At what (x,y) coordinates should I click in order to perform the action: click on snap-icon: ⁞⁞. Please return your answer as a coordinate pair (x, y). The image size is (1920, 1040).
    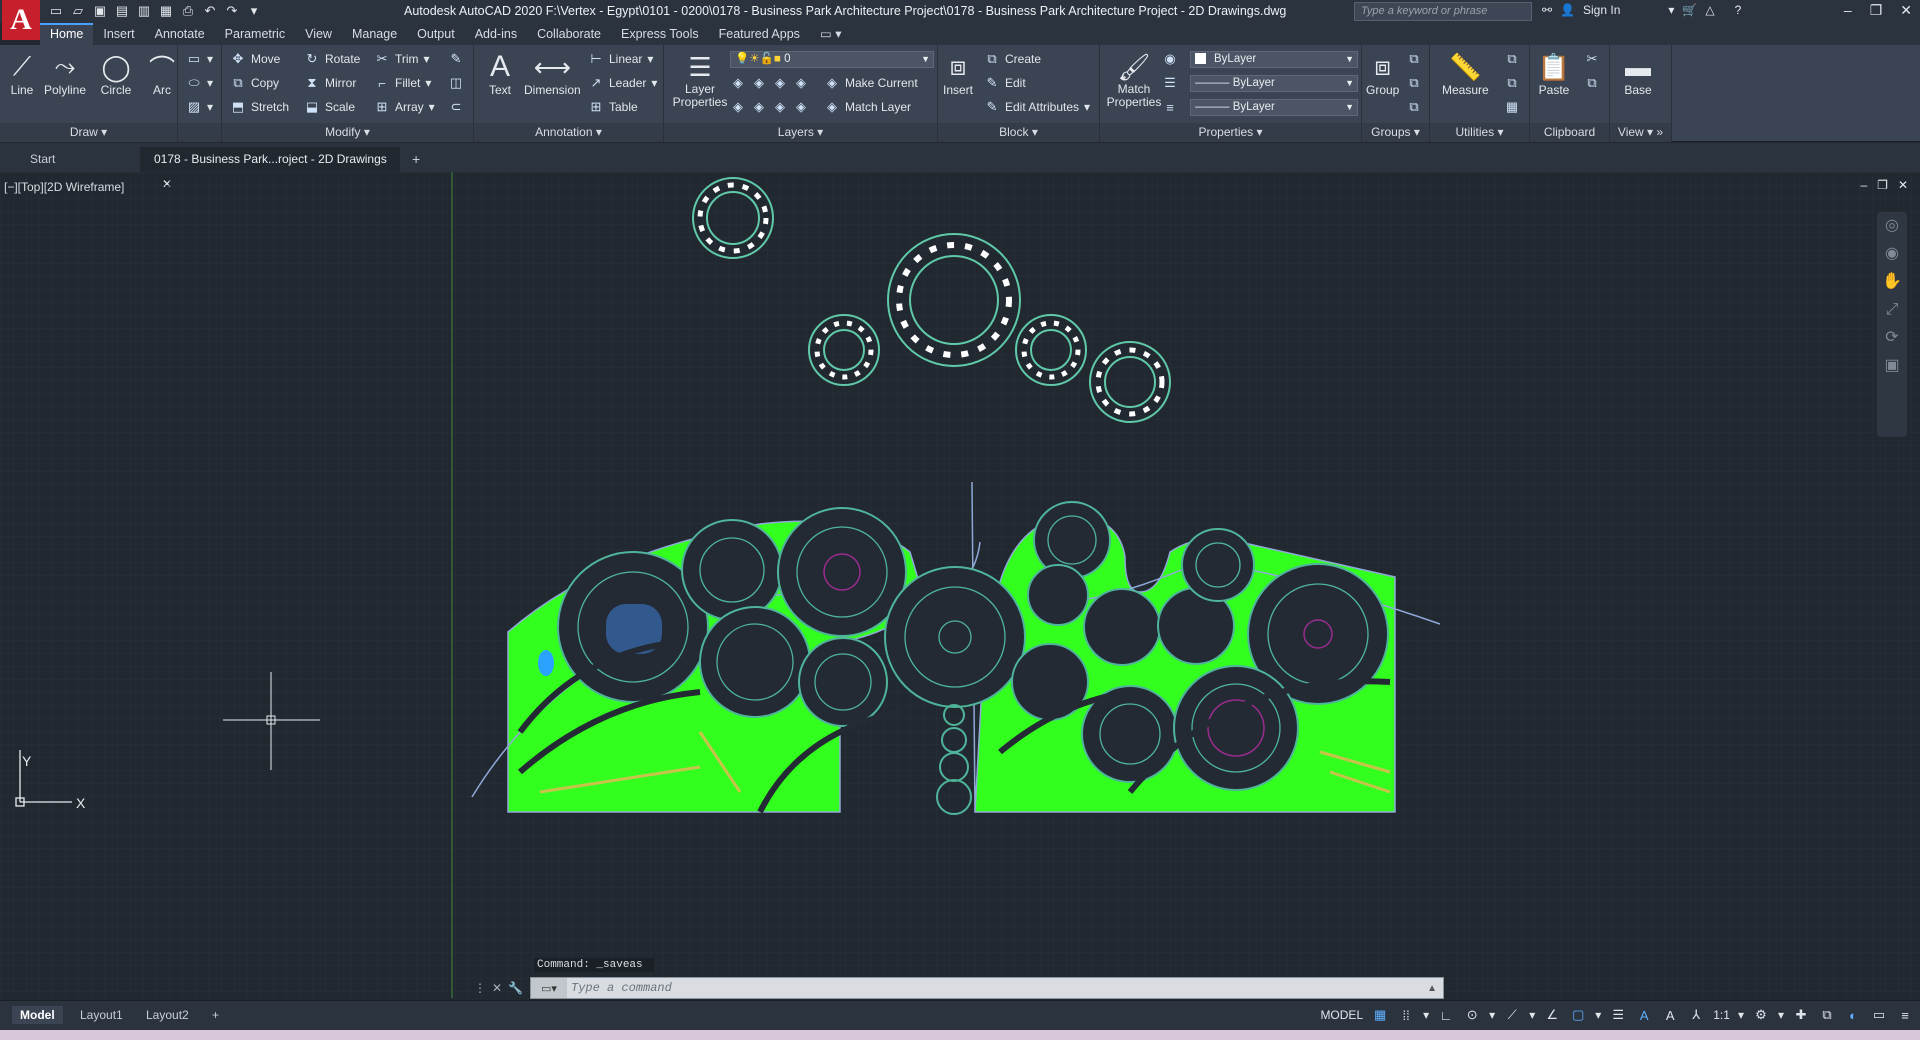
    Looking at the image, I should click on (1406, 1015).